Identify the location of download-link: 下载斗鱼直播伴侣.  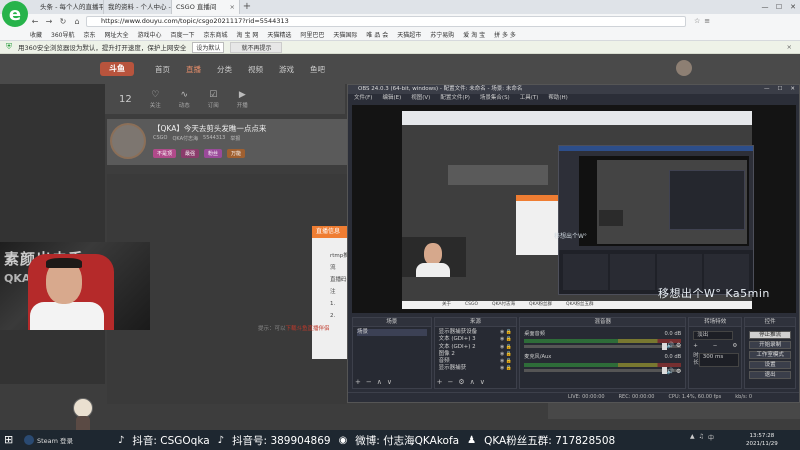
(308, 329).